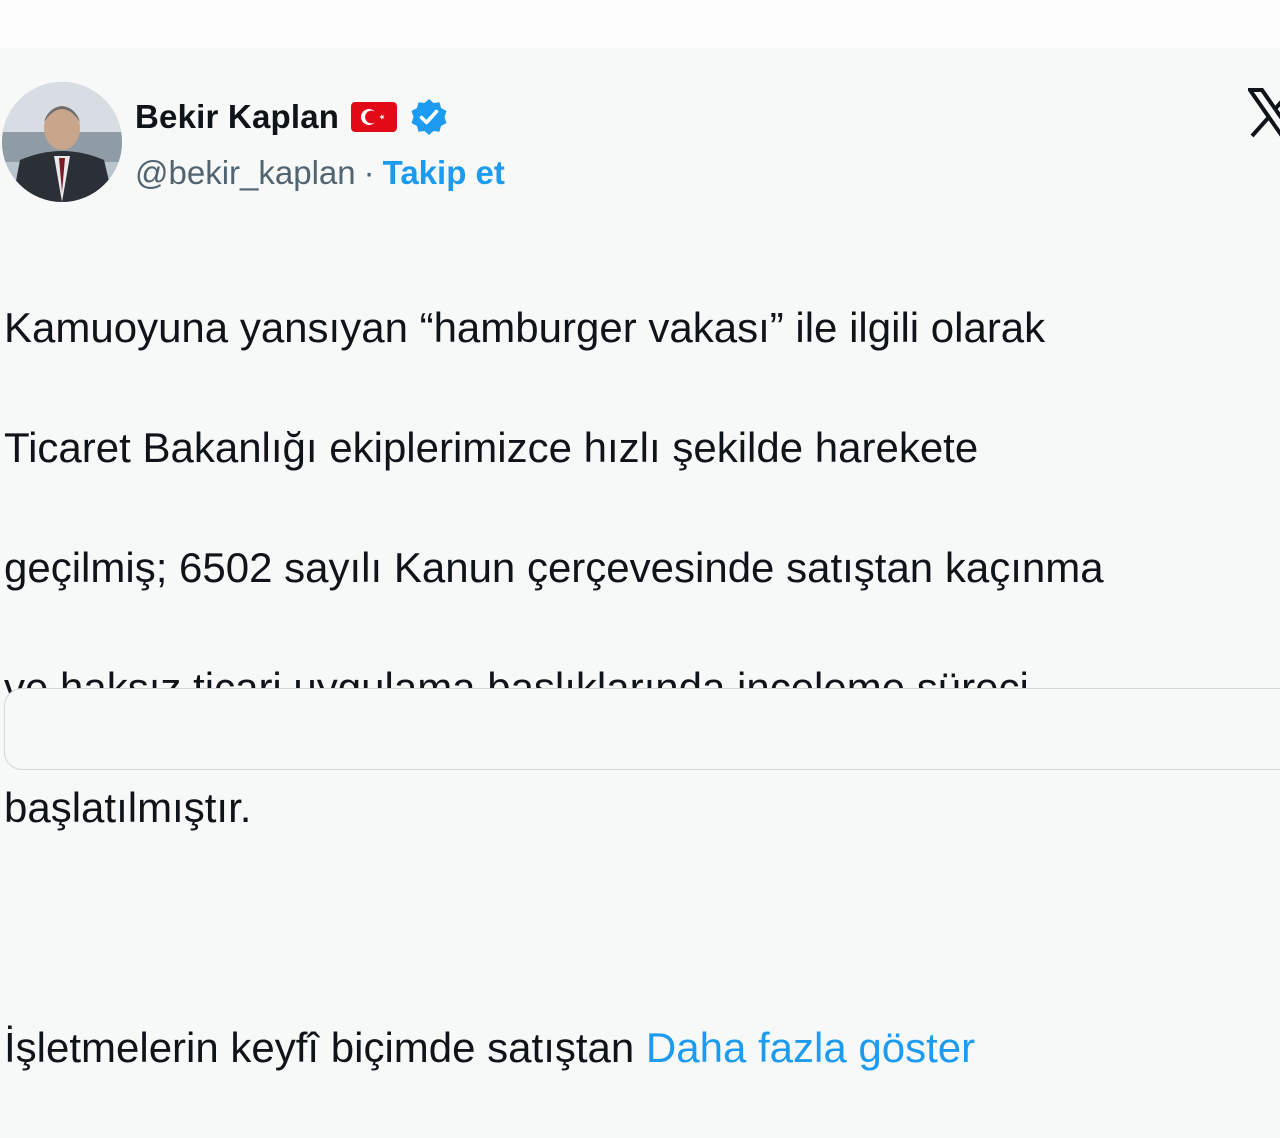  Describe the element at coordinates (444, 173) in the screenshot. I see `follow-button: Takip et` at that location.